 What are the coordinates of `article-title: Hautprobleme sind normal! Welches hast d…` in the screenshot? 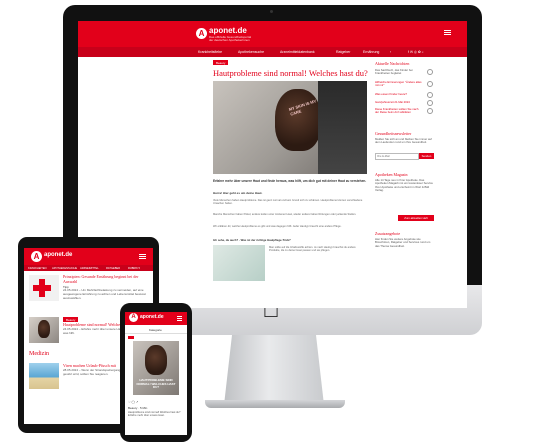 It's located at (290, 73).